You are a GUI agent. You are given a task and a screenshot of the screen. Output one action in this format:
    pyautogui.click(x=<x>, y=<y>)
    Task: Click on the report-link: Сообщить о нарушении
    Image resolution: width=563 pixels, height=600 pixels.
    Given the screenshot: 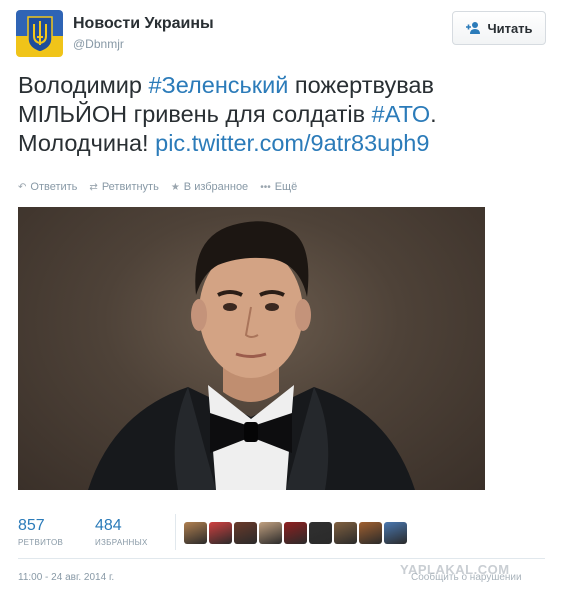 What is the action you would take?
    pyautogui.click(x=466, y=577)
    